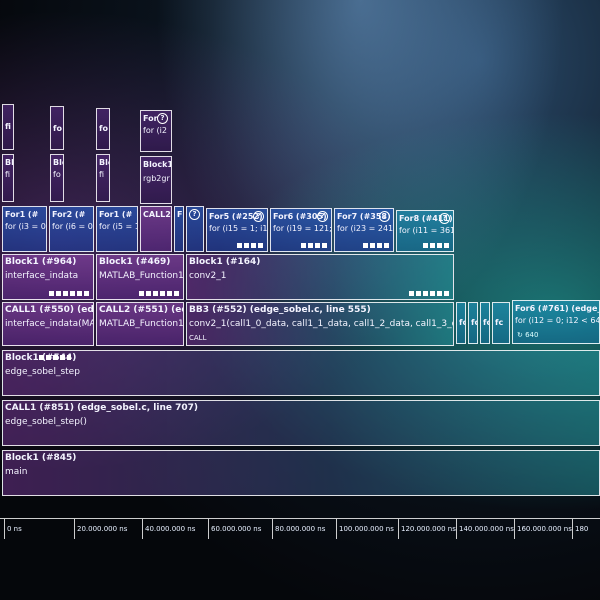 The height and width of the screenshot is (600, 600). Describe the element at coordinates (135, 262) in the screenshot. I see `block-469-title: Block1 (#469)` at that location.